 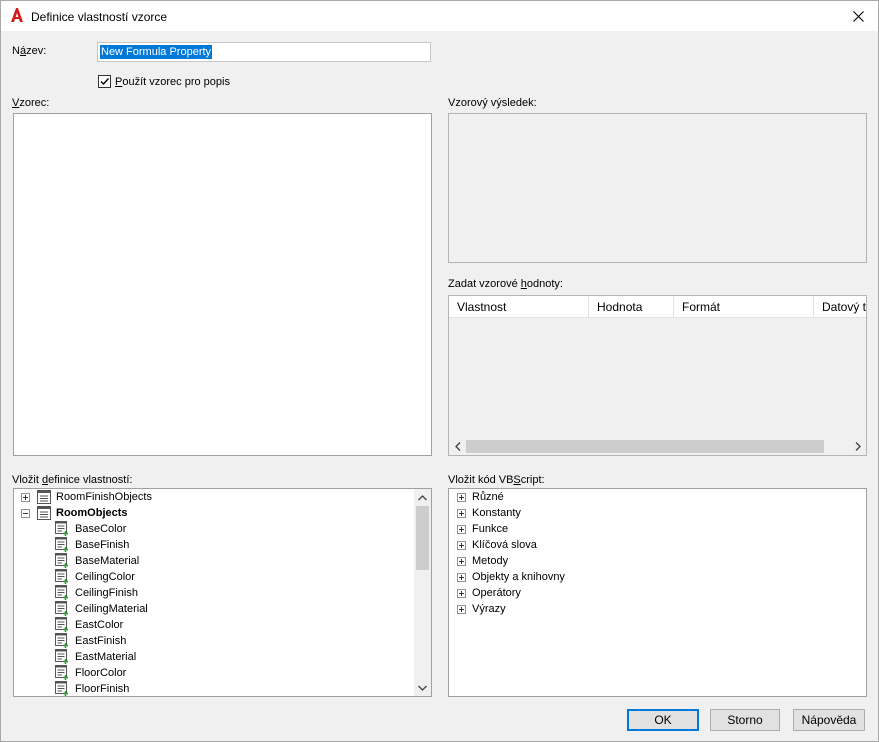 What do you see at coordinates (214, 529) in the screenshot?
I see `tree-property-item: BaseColor` at bounding box center [214, 529].